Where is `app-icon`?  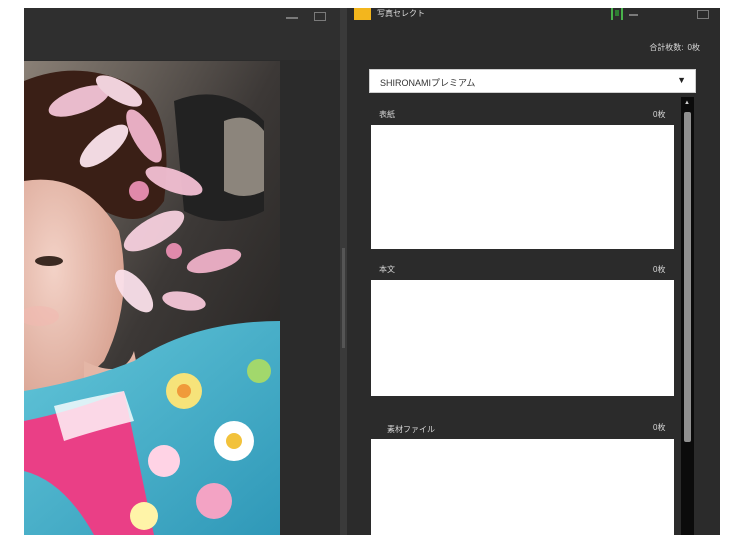 app-icon is located at coordinates (362, 14).